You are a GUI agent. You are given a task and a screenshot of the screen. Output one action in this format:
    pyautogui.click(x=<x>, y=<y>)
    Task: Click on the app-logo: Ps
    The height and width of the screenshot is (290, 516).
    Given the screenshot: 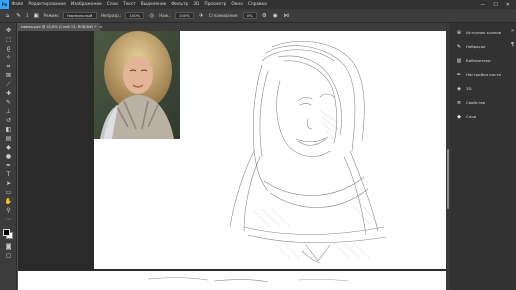 What is the action you would take?
    pyautogui.click(x=4, y=4)
    